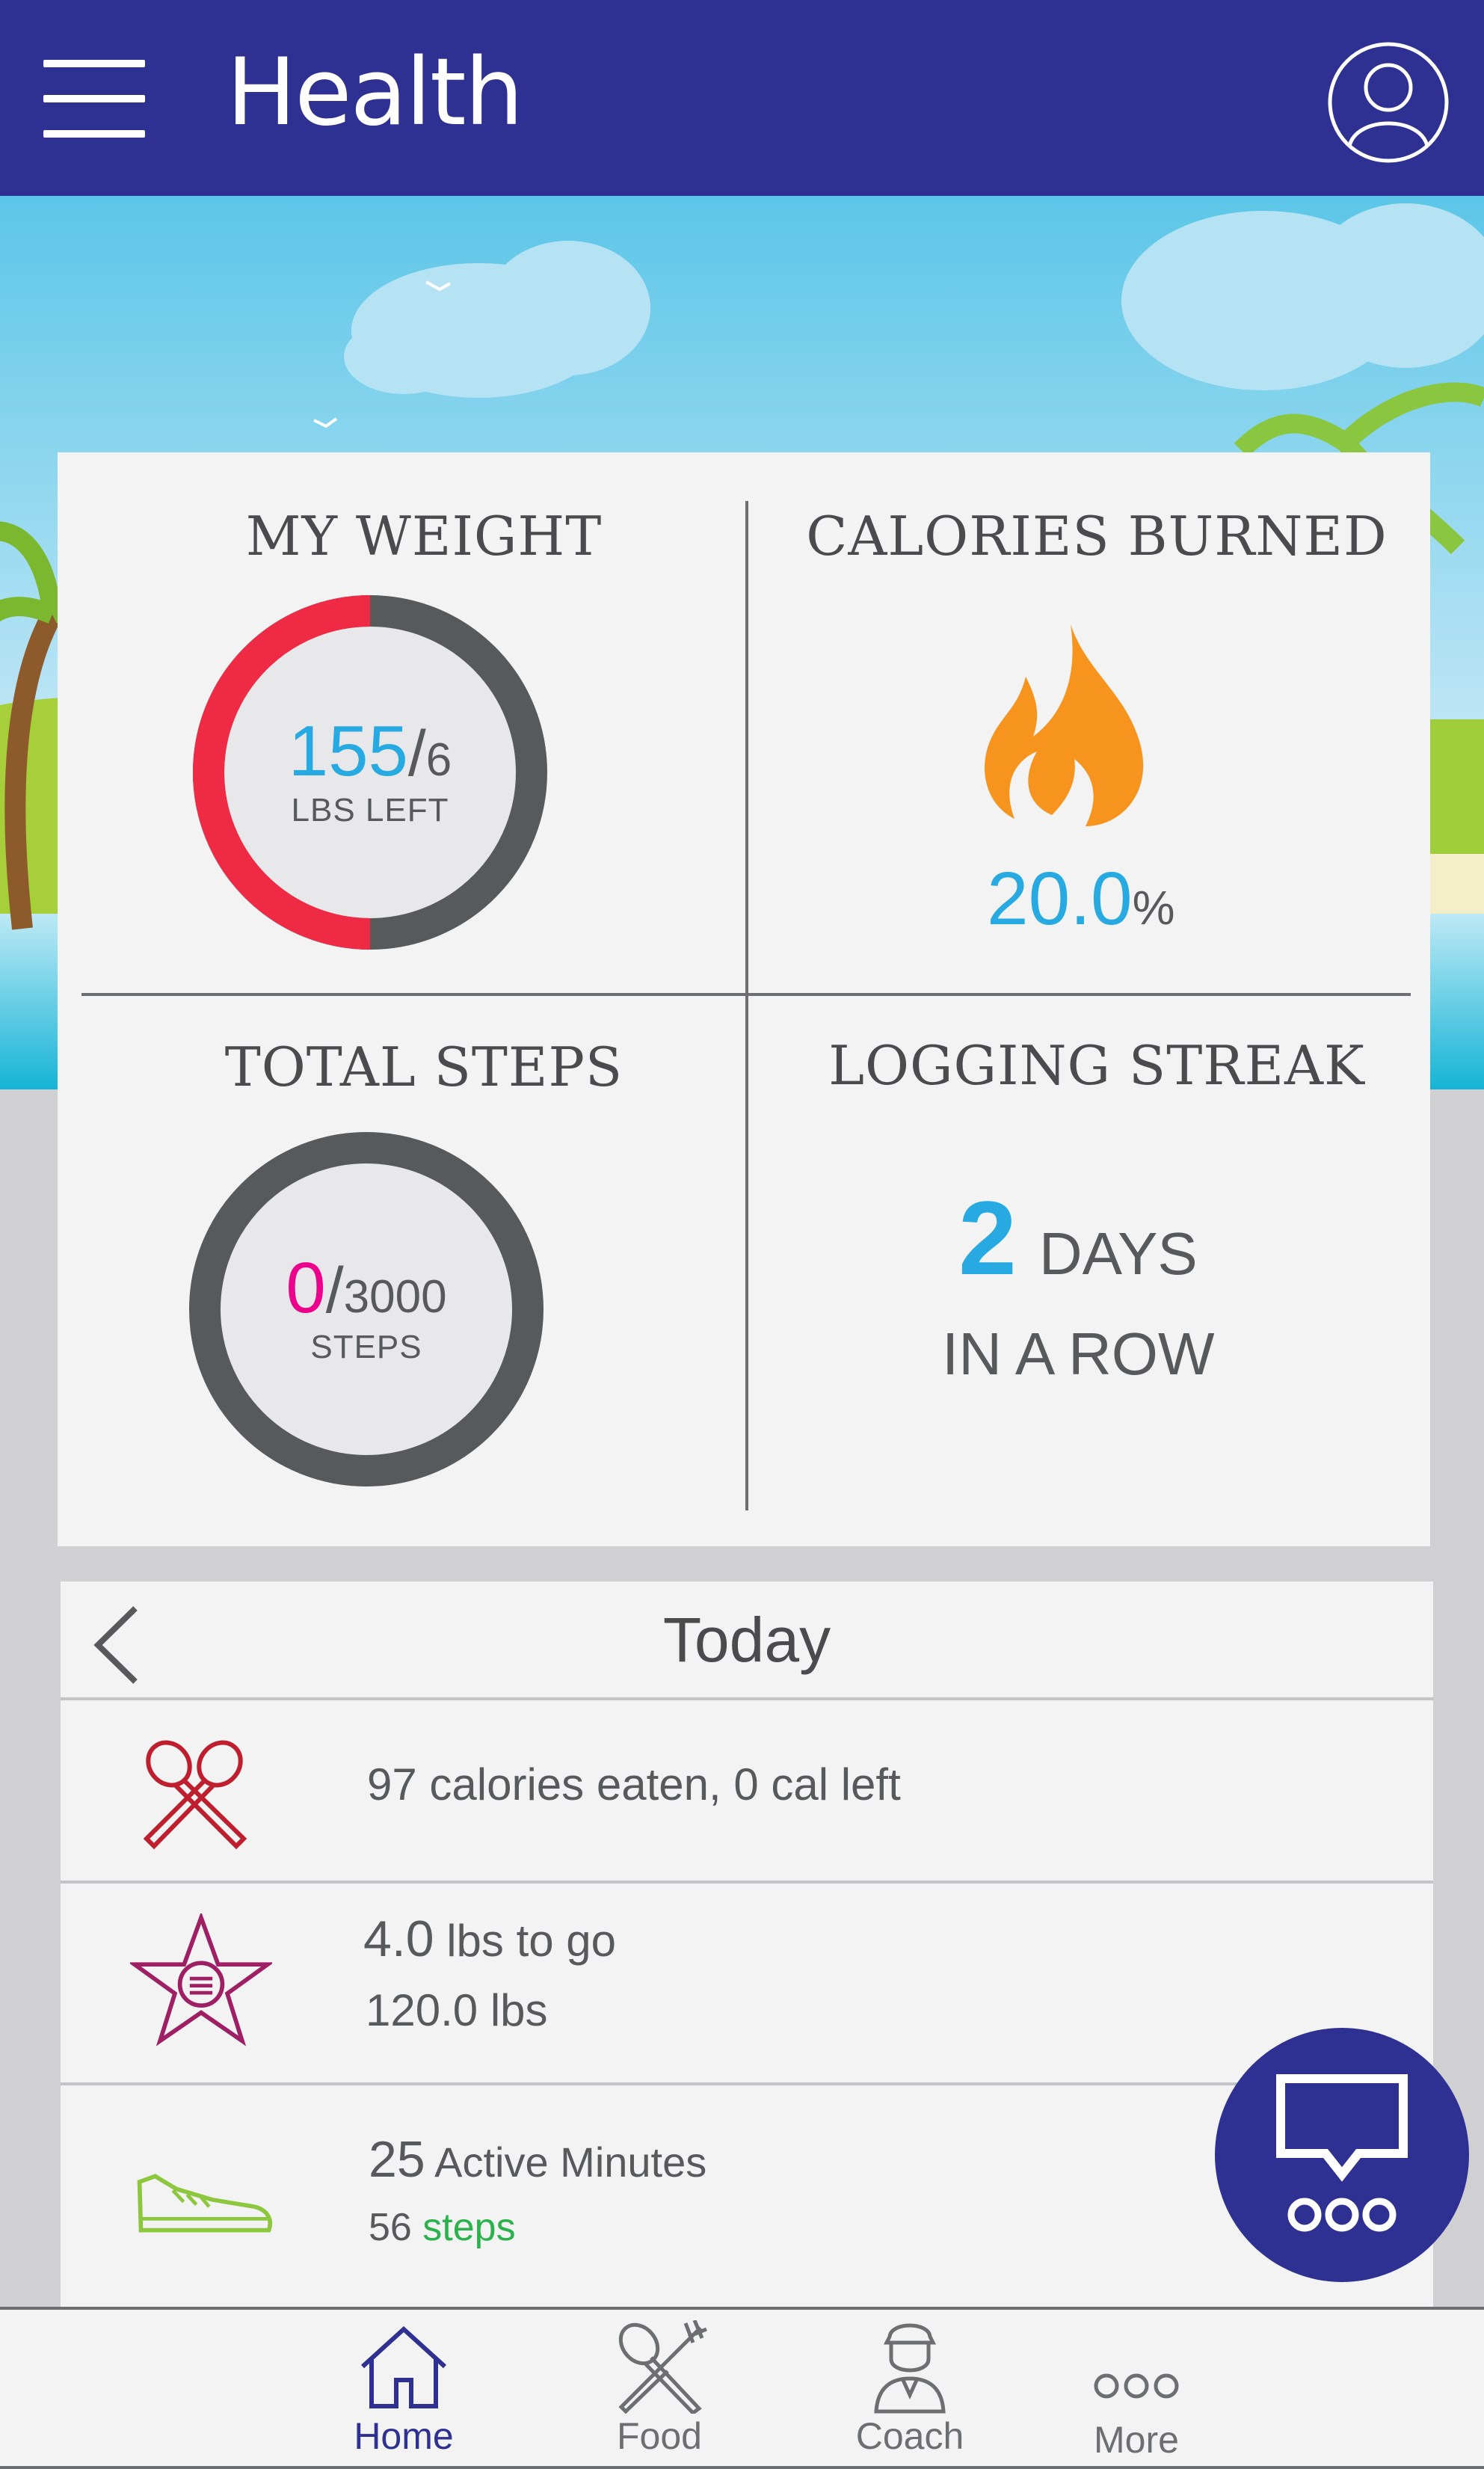  I want to click on nav-coach-label: Coach, so click(909, 2436).